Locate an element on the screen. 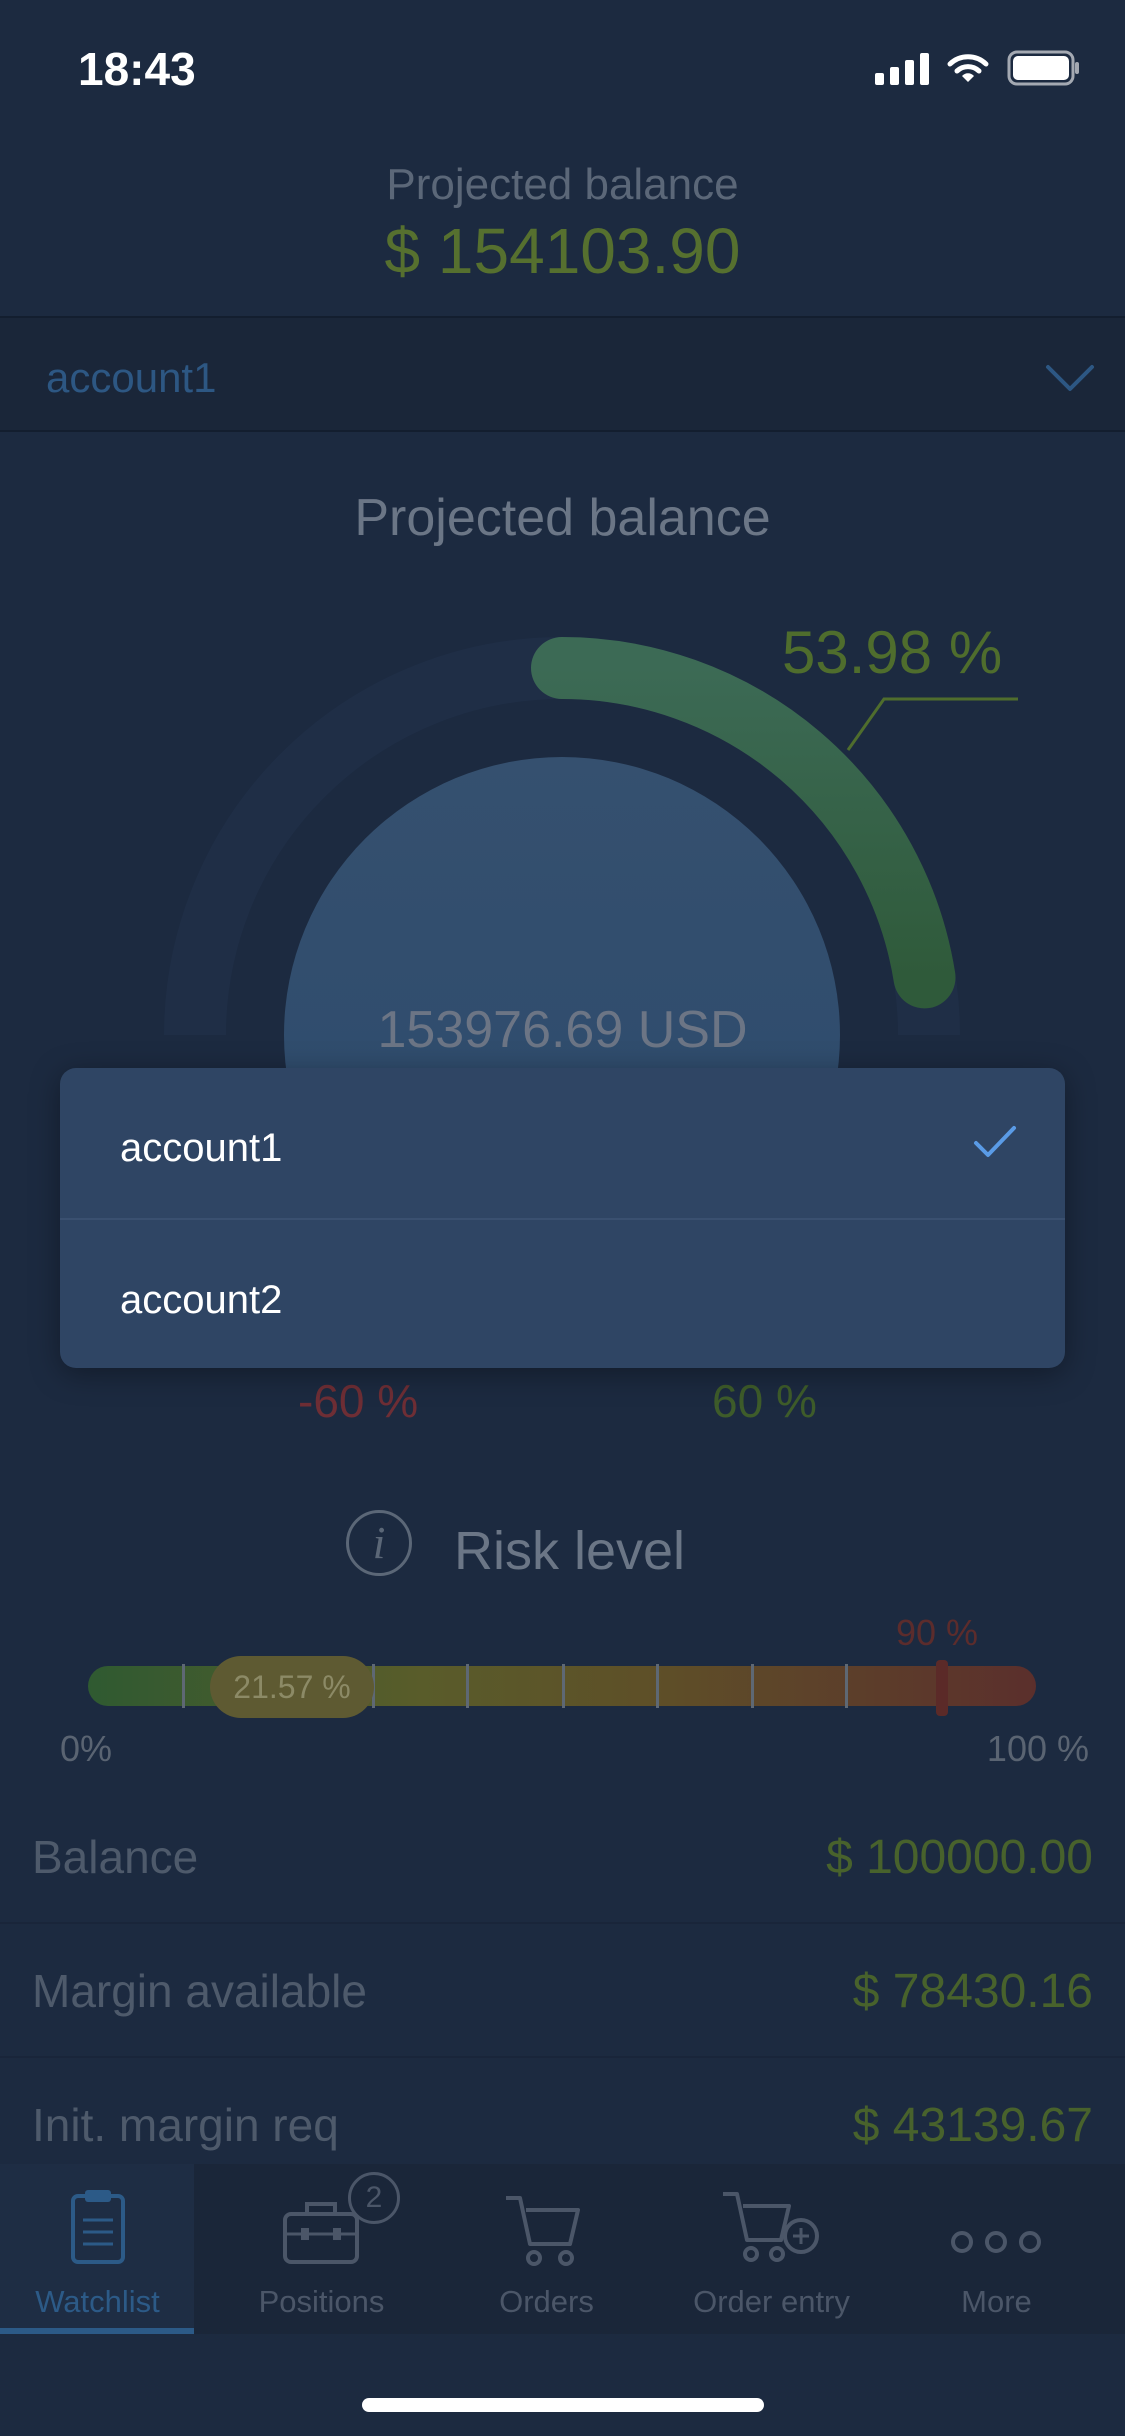 The width and height of the screenshot is (1125, 2436). stat-label: Margin available is located at coordinates (199, 1991).